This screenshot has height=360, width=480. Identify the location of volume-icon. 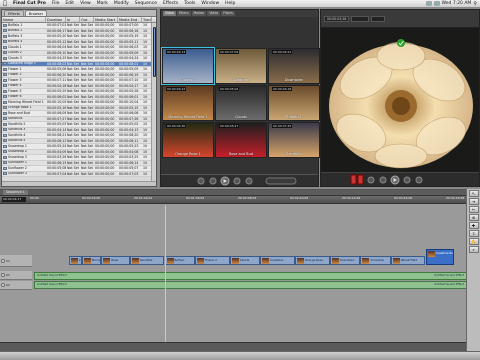
(428, 3).